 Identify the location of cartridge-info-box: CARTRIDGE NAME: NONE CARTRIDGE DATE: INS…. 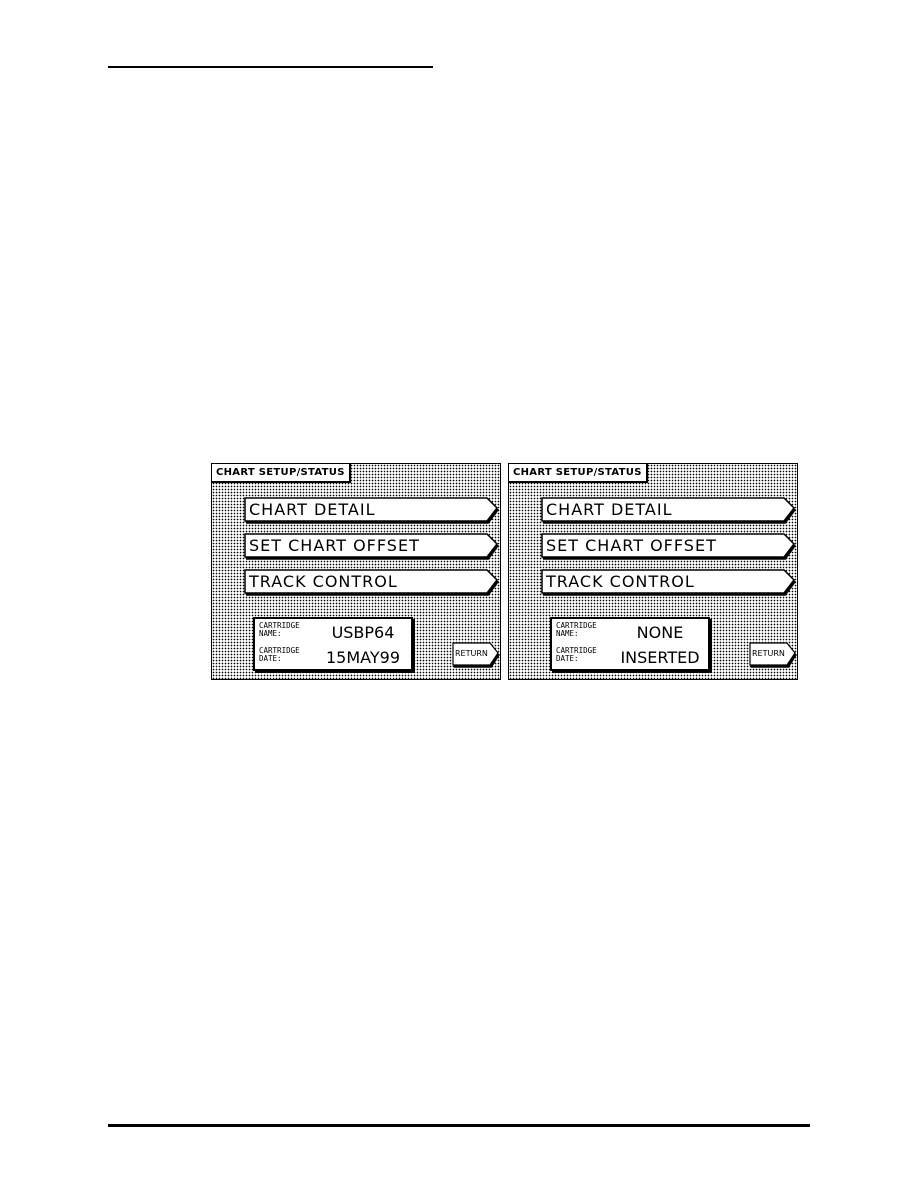
(630, 644).